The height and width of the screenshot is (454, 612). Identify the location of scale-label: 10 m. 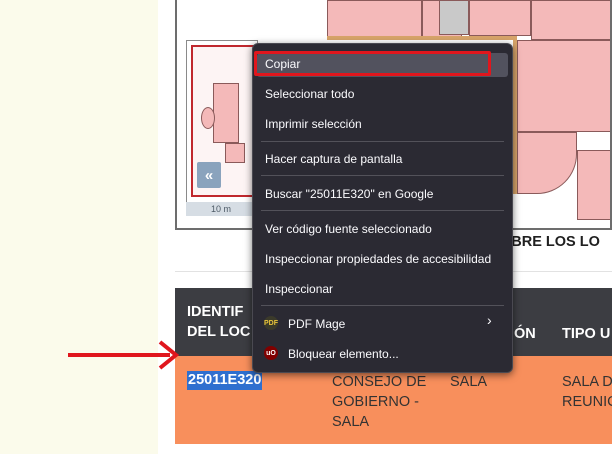
(220, 209).